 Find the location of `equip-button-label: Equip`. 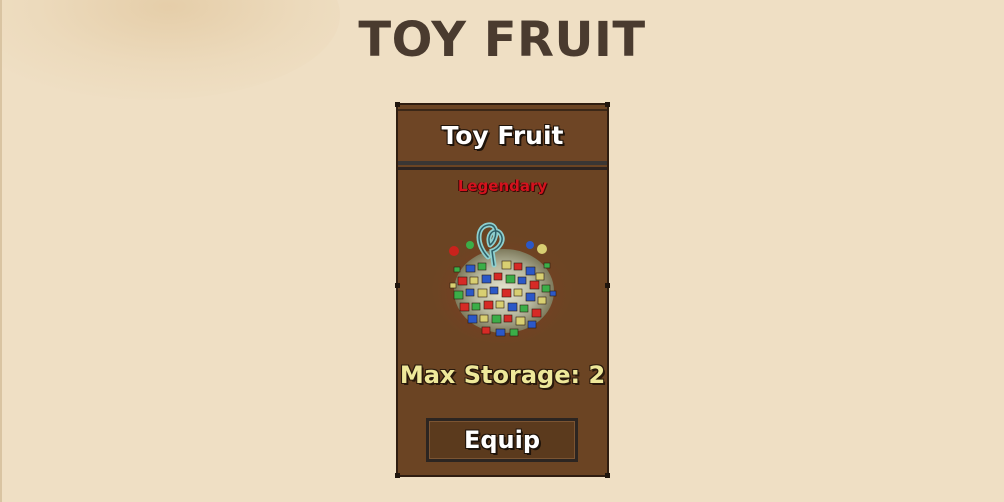

equip-button-label: Equip is located at coordinates (502, 440).